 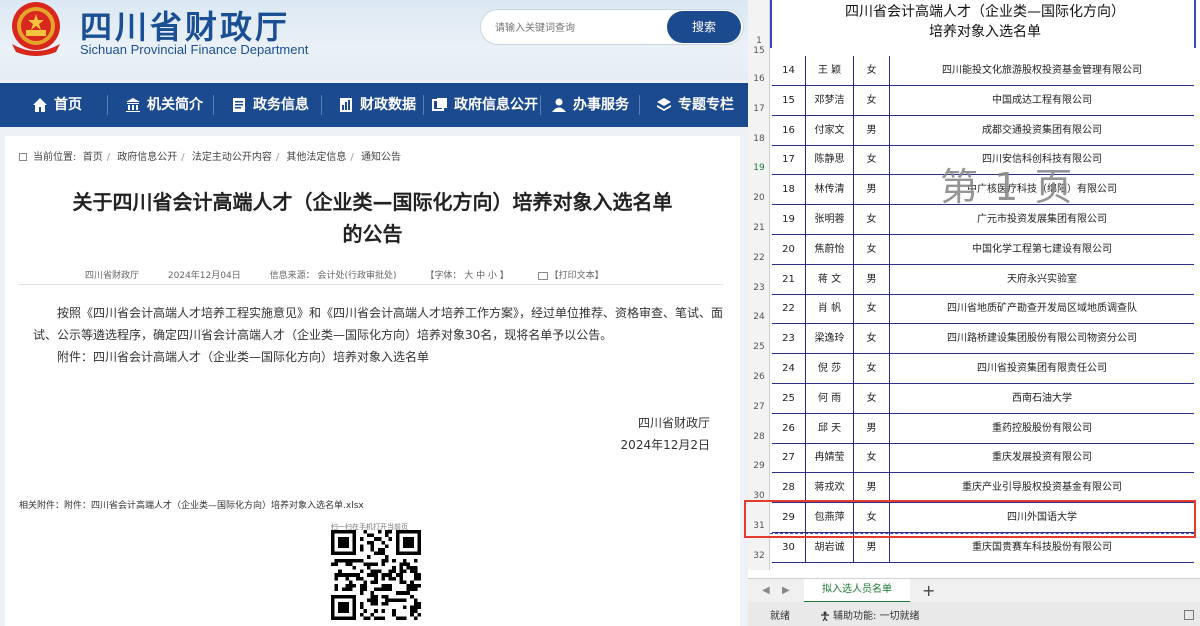 What do you see at coordinates (759, 437) in the screenshot?
I see `row-number: 28` at bounding box center [759, 437].